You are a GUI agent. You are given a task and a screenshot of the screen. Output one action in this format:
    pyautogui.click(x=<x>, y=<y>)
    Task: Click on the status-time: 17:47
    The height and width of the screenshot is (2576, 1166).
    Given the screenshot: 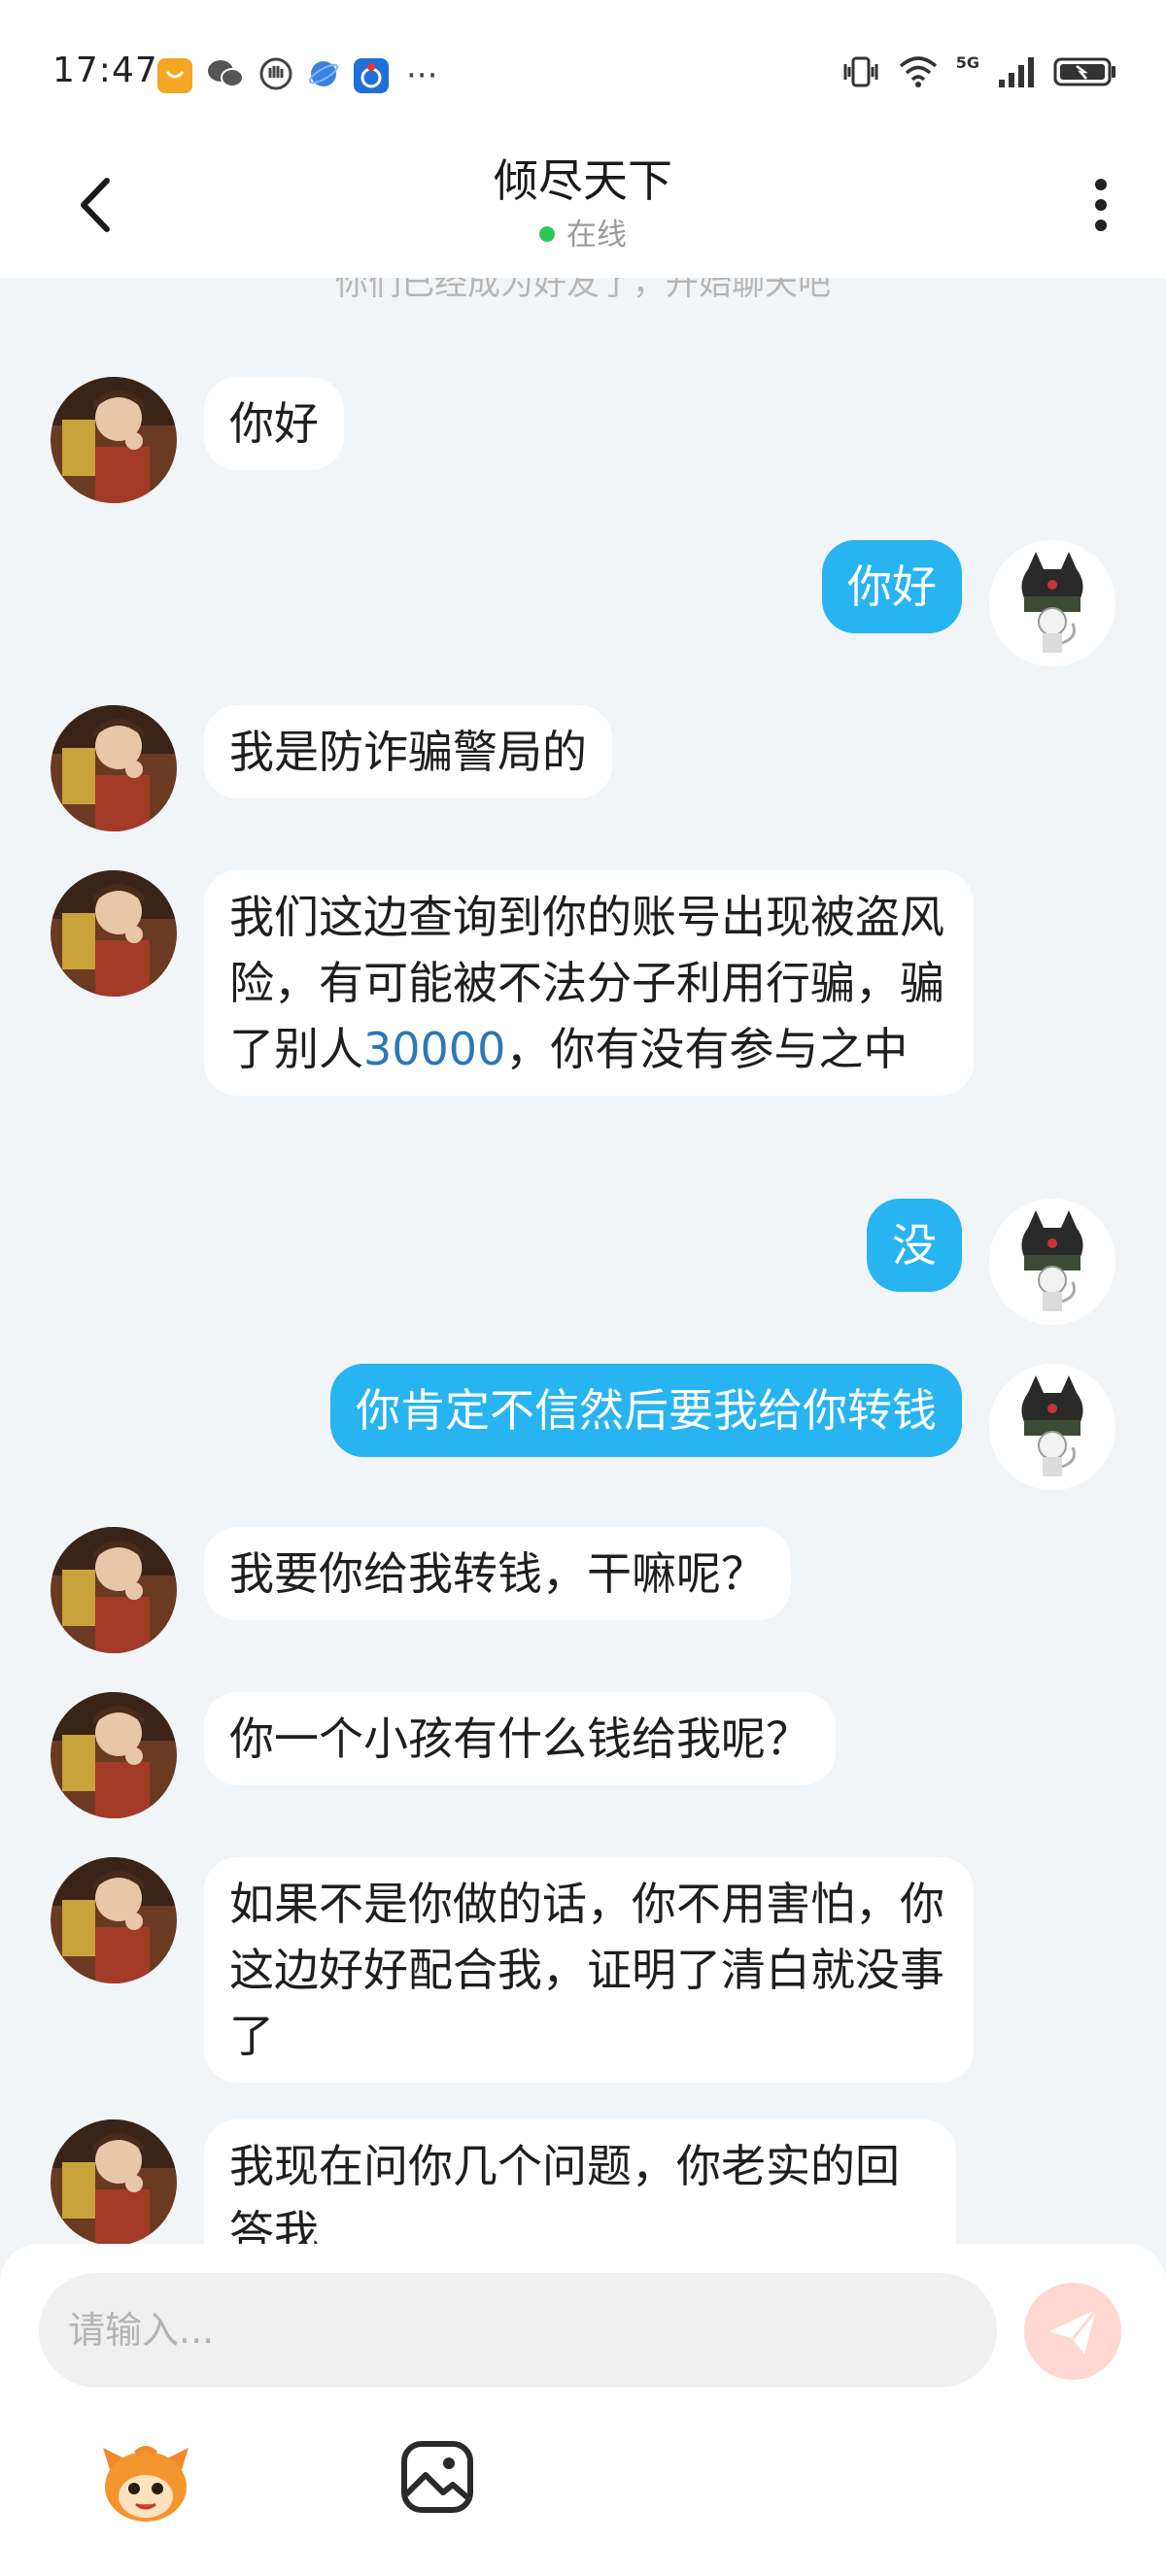 What is the action you would take?
    pyautogui.click(x=105, y=70)
    